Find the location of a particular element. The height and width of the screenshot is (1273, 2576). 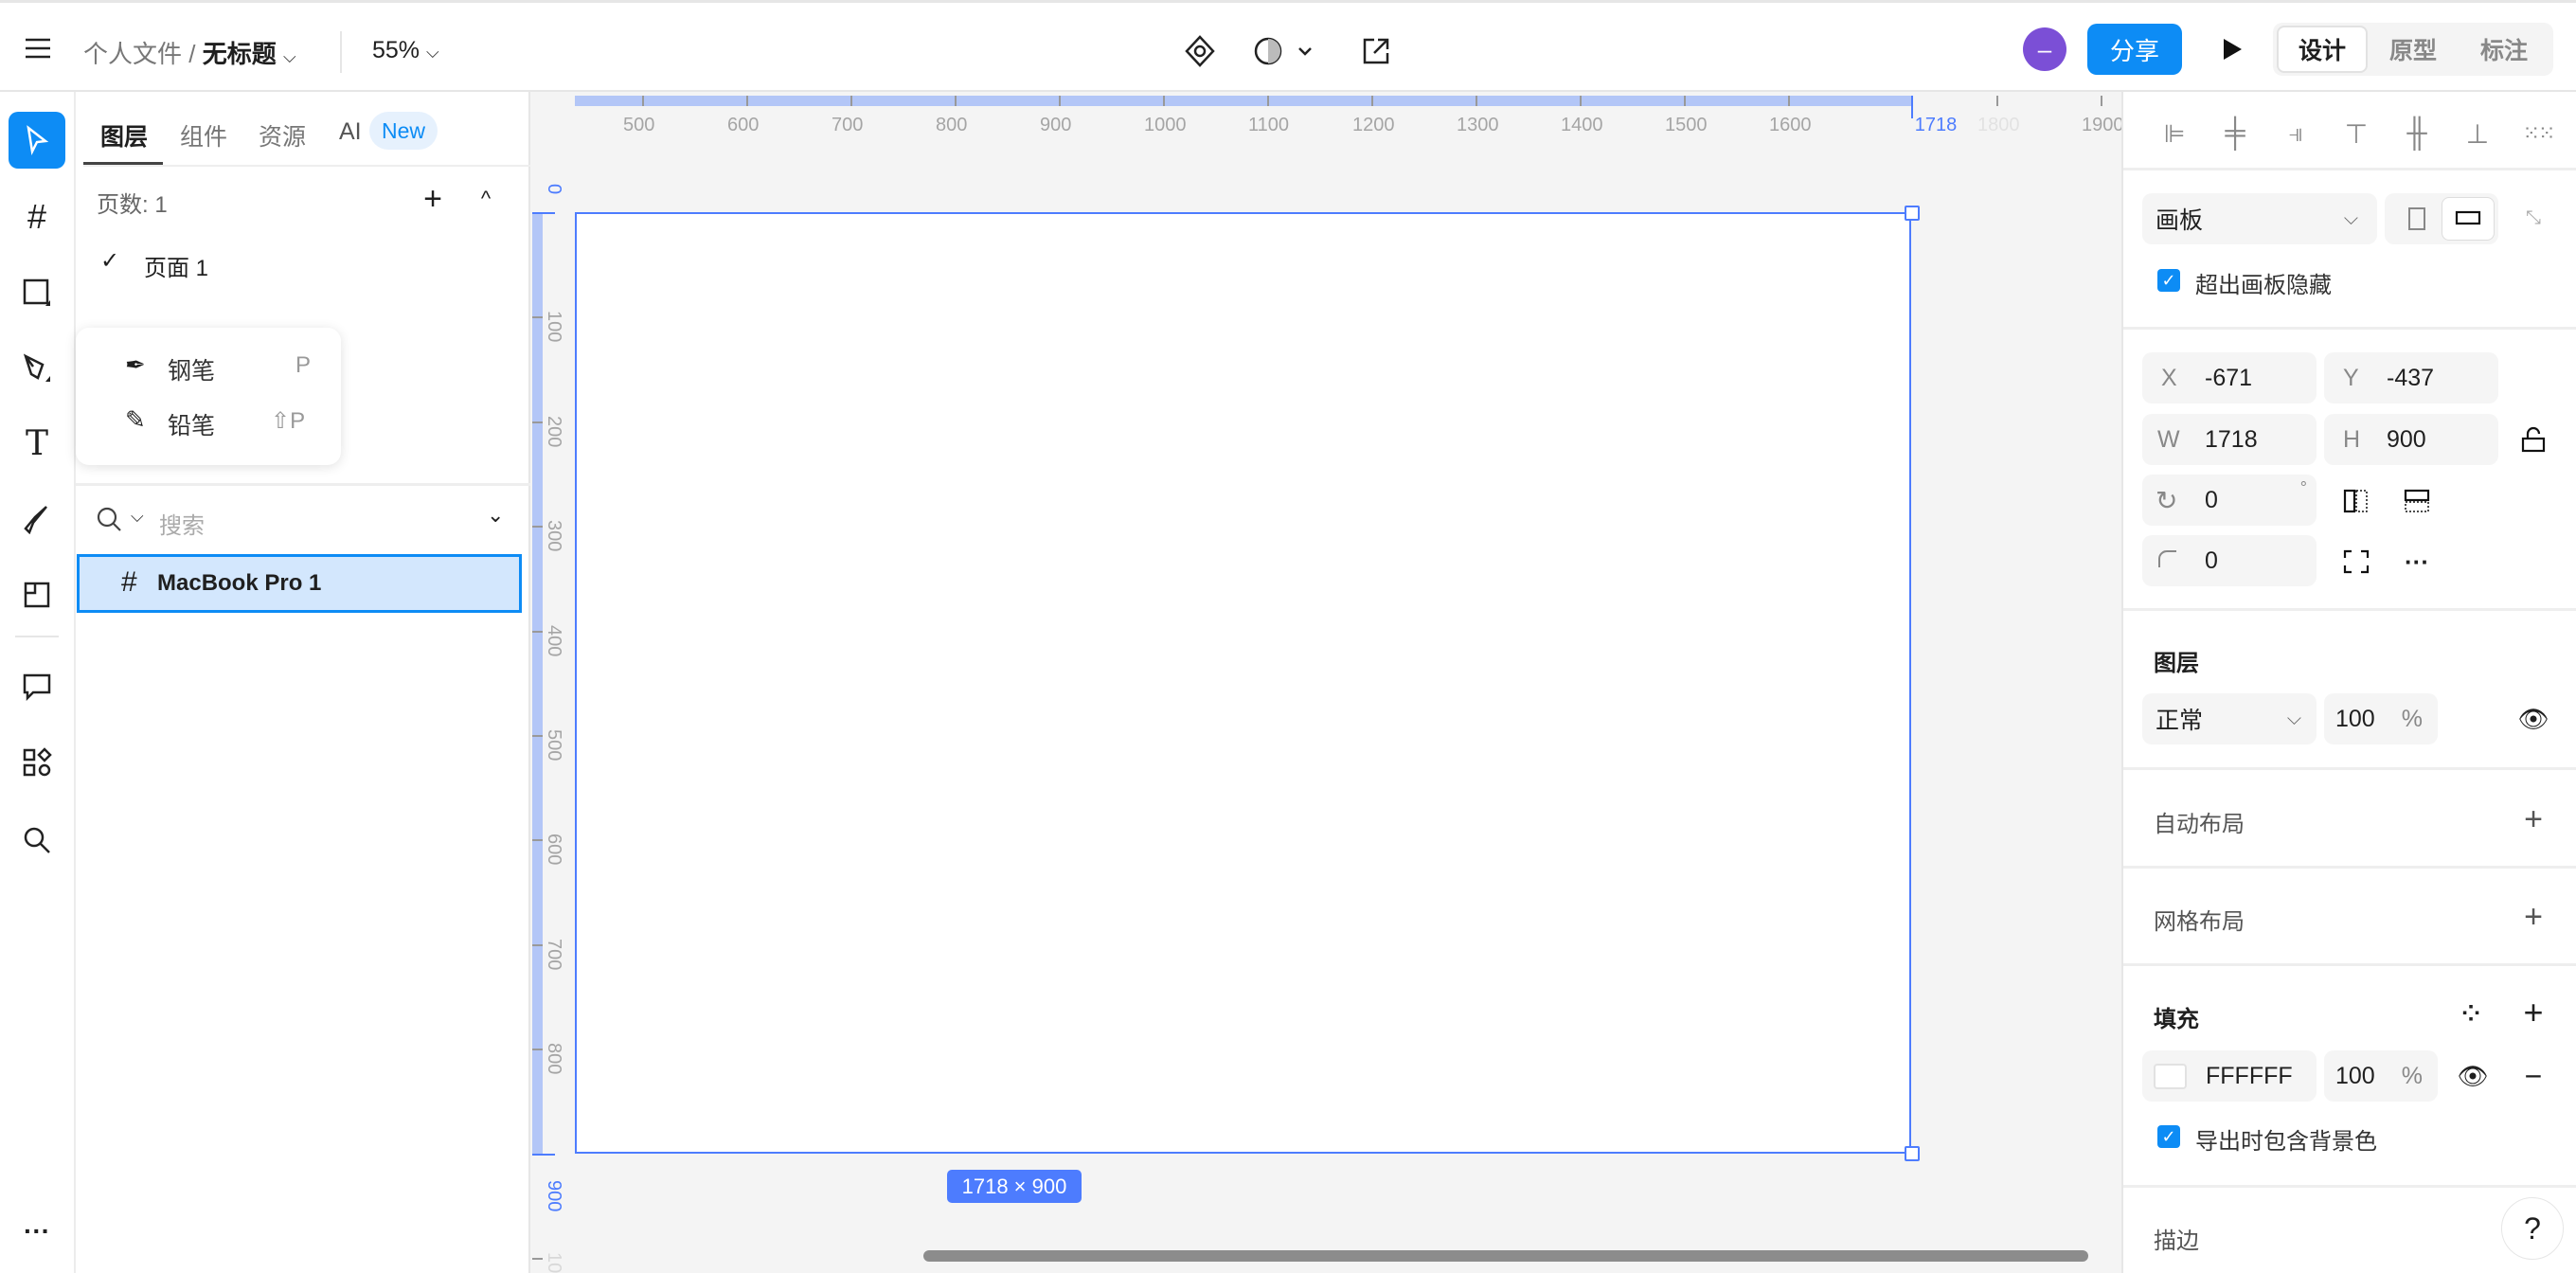

tab-layers: 图层 is located at coordinates (124, 135).